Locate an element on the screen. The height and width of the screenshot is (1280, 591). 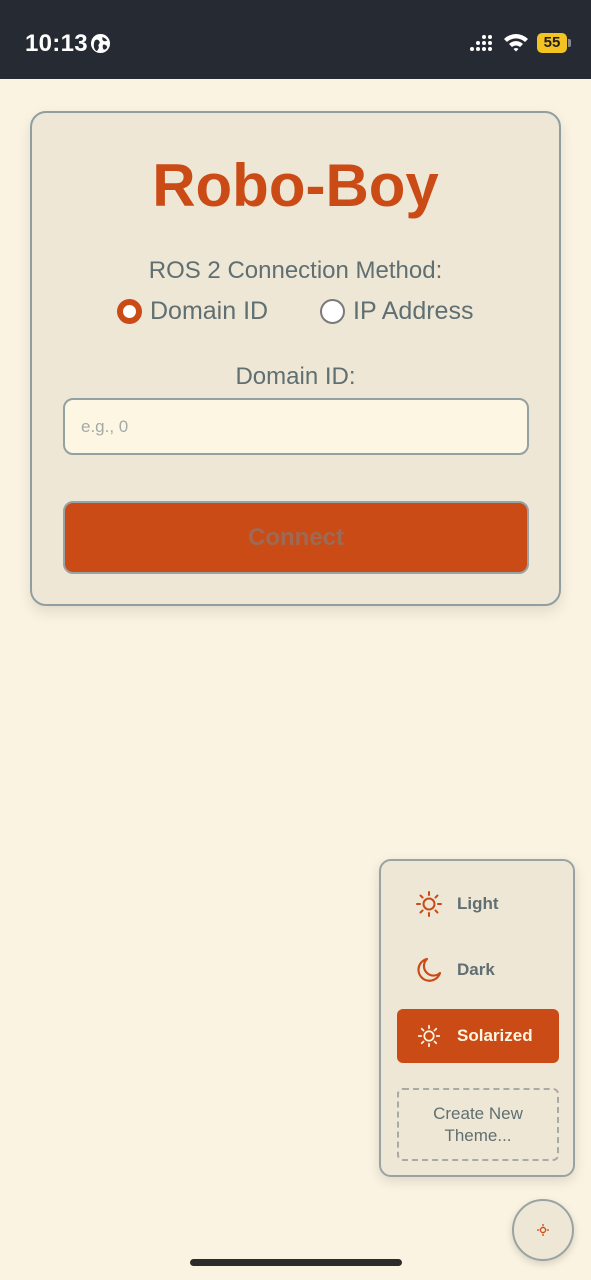
create-theme-label-line1: Create New is located at coordinates (478, 1113).